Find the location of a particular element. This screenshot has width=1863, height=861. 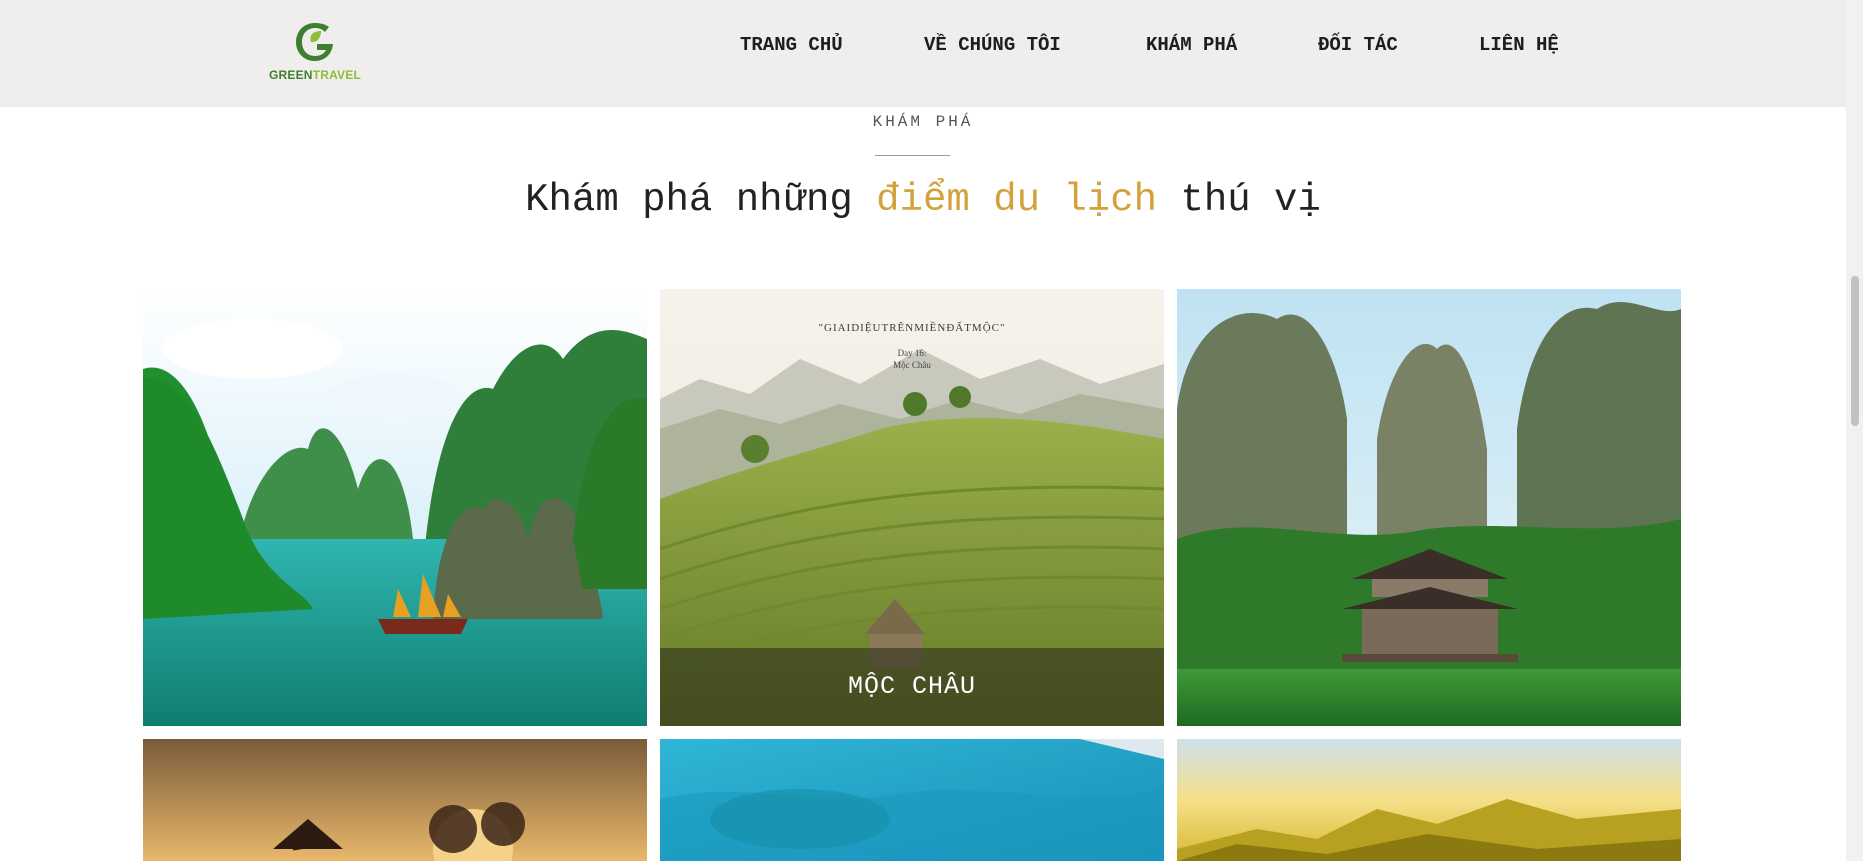

poster-place: Mộc Châu is located at coordinates (912, 365).